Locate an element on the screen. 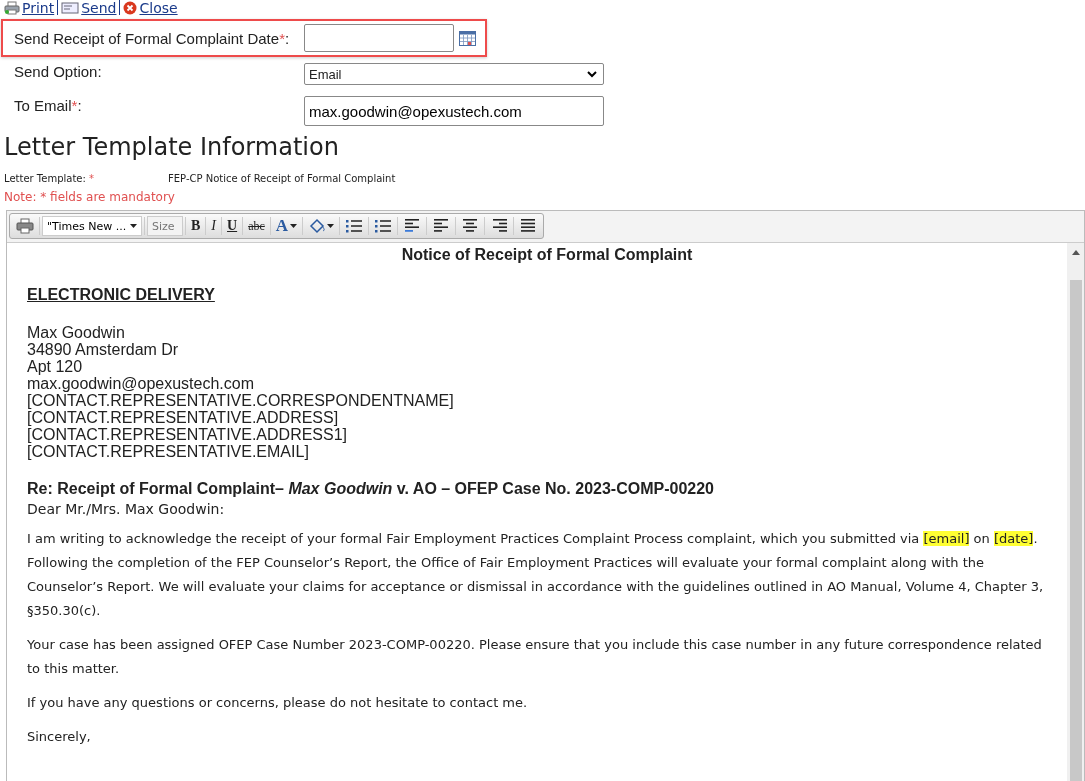 This screenshot has height=781, width=1085. close-icon is located at coordinates (130, 7).